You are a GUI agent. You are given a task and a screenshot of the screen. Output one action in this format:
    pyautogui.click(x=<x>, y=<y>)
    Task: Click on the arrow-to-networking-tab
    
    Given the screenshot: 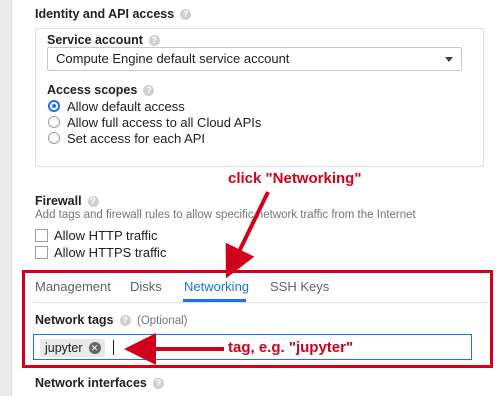 What is the action you would take?
    pyautogui.click(x=247, y=235)
    